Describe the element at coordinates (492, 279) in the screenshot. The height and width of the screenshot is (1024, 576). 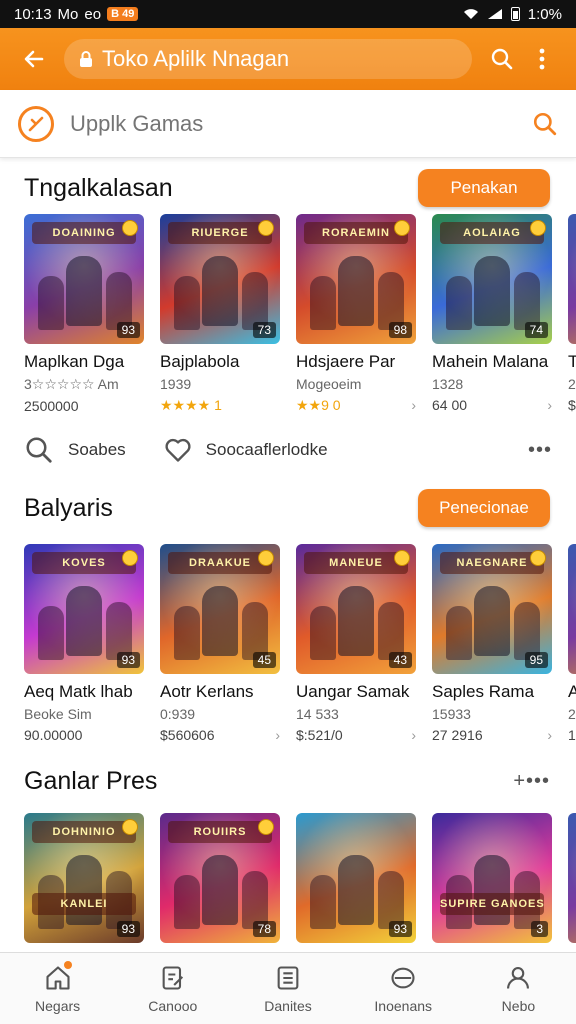
I see `app-thumbnail: AOLAIAG 74` at that location.